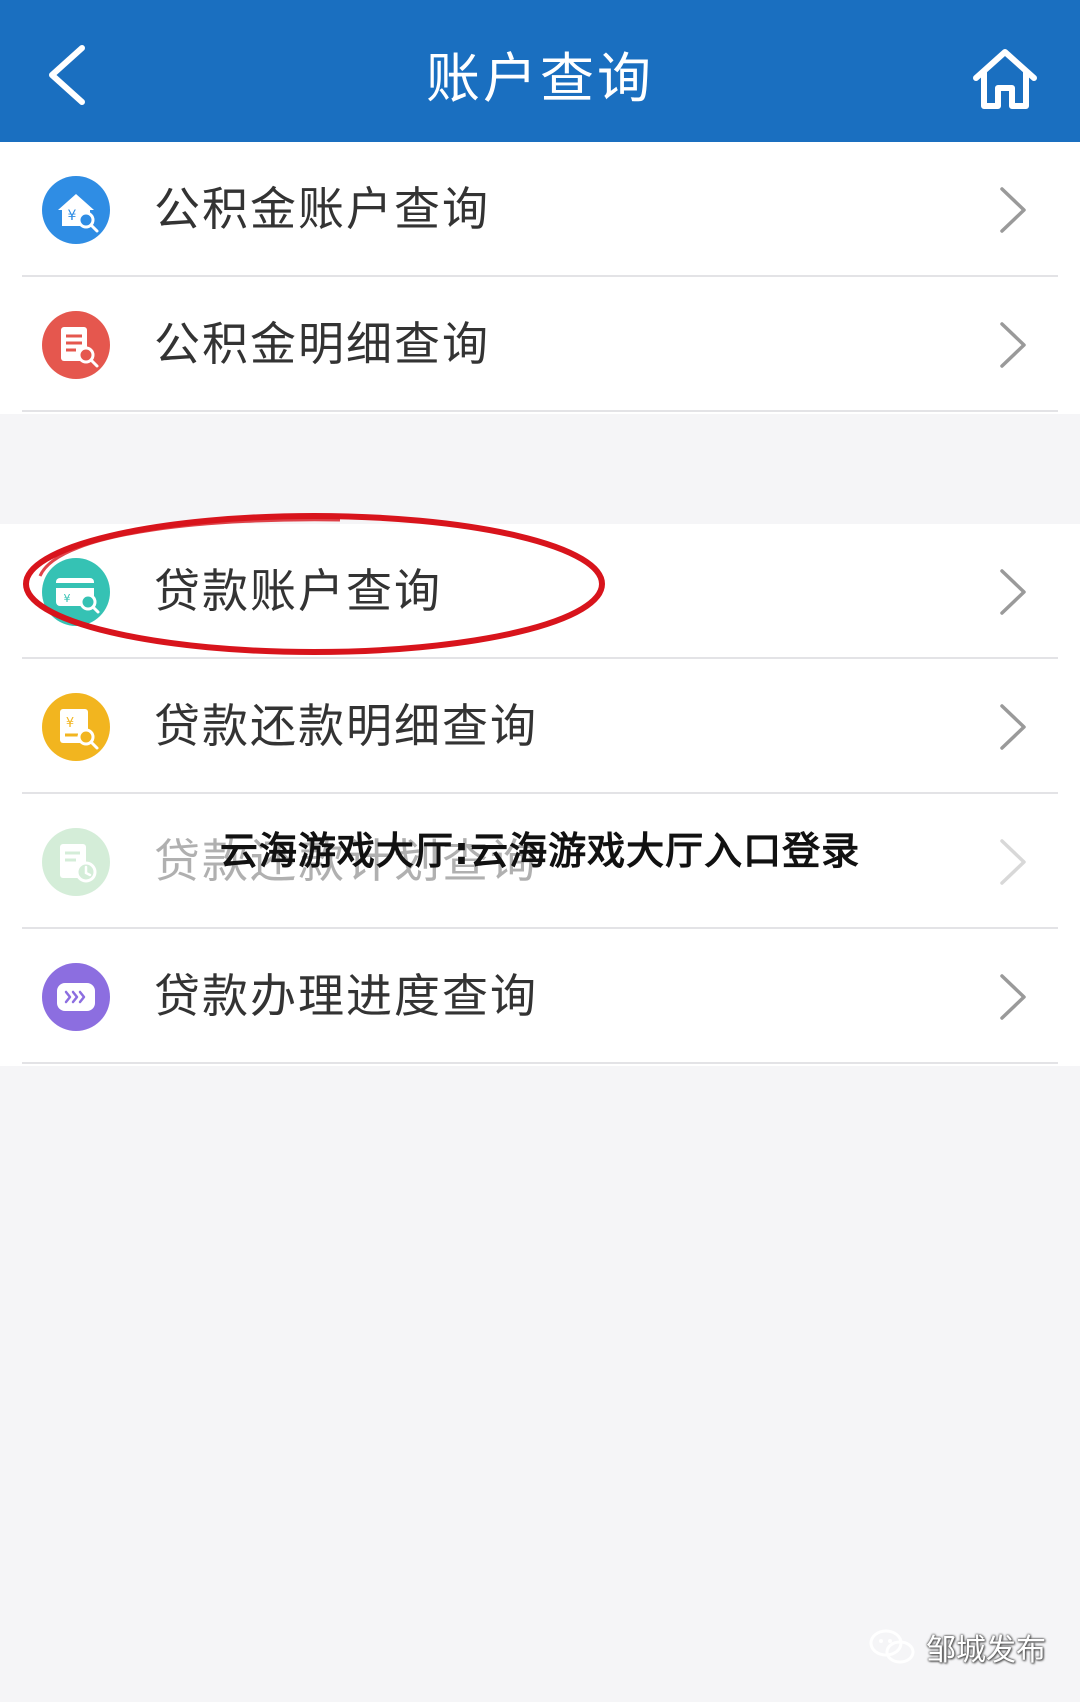 Image resolution: width=1080 pixels, height=1702 pixels. I want to click on home-icon, so click(1005, 79).